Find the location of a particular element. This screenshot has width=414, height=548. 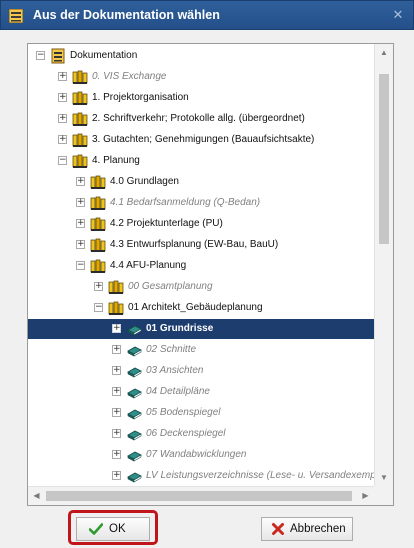

tree-item: +03 Ansichten is located at coordinates (201, 371).